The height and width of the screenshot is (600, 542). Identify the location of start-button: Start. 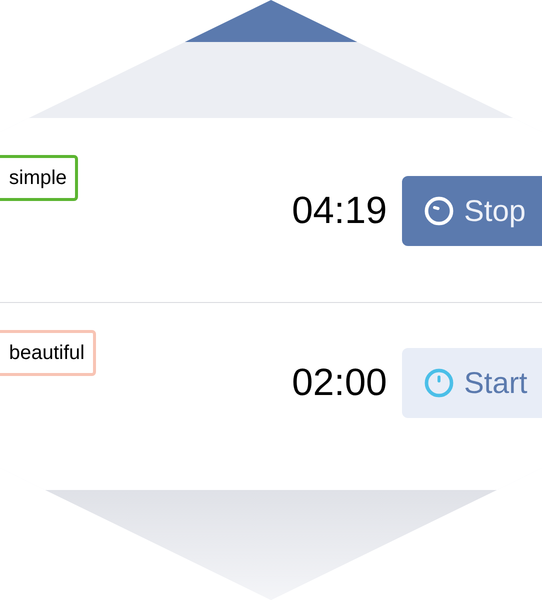
(472, 383).